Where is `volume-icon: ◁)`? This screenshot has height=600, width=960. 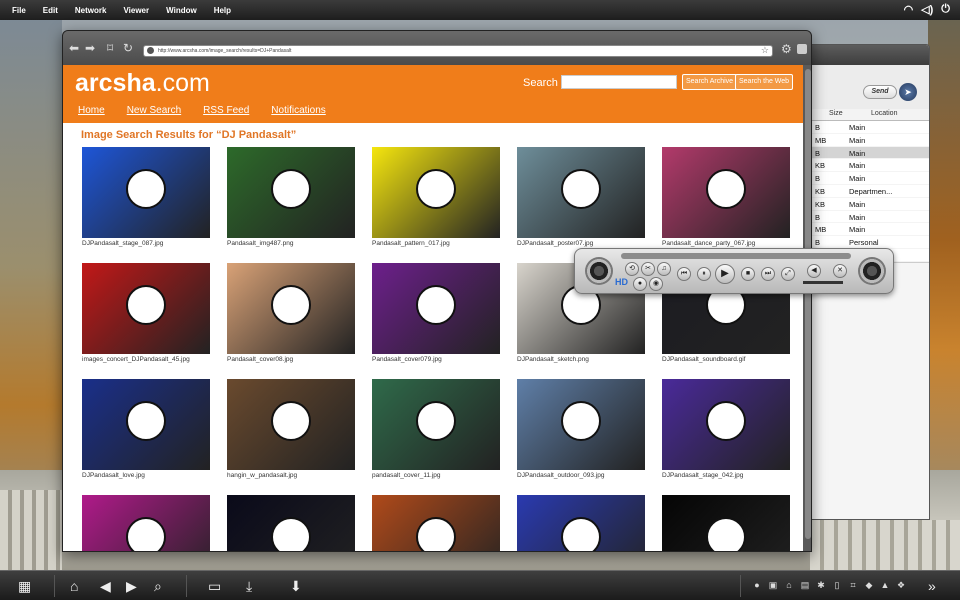 volume-icon: ◁) is located at coordinates (927, 9).